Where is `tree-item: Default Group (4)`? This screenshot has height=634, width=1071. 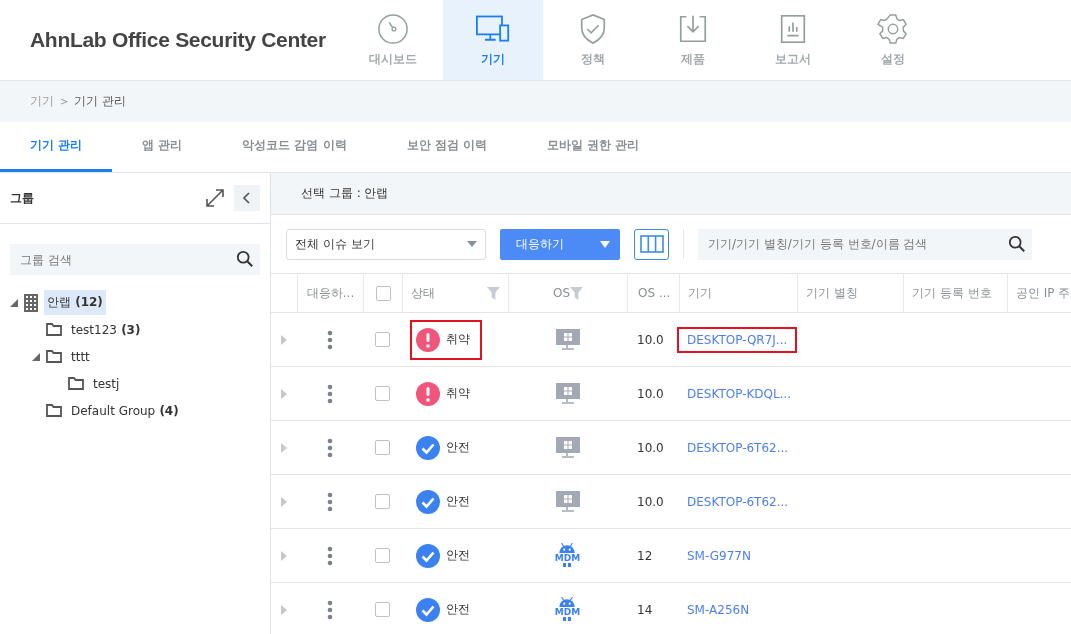
tree-item: Default Group (4) is located at coordinates (125, 410).